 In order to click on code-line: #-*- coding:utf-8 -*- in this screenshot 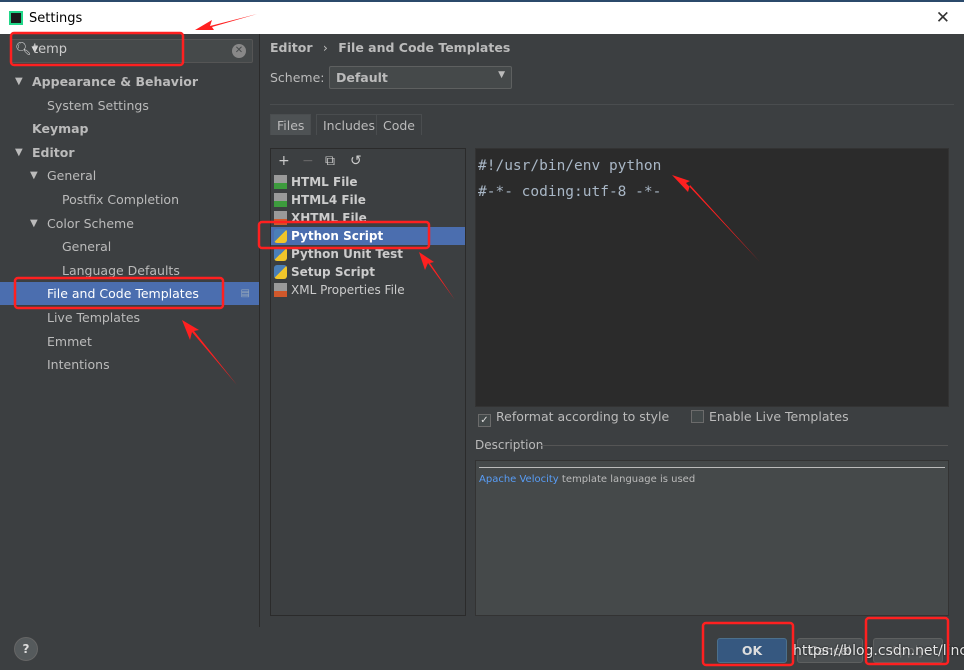, I will do `click(570, 192)`.